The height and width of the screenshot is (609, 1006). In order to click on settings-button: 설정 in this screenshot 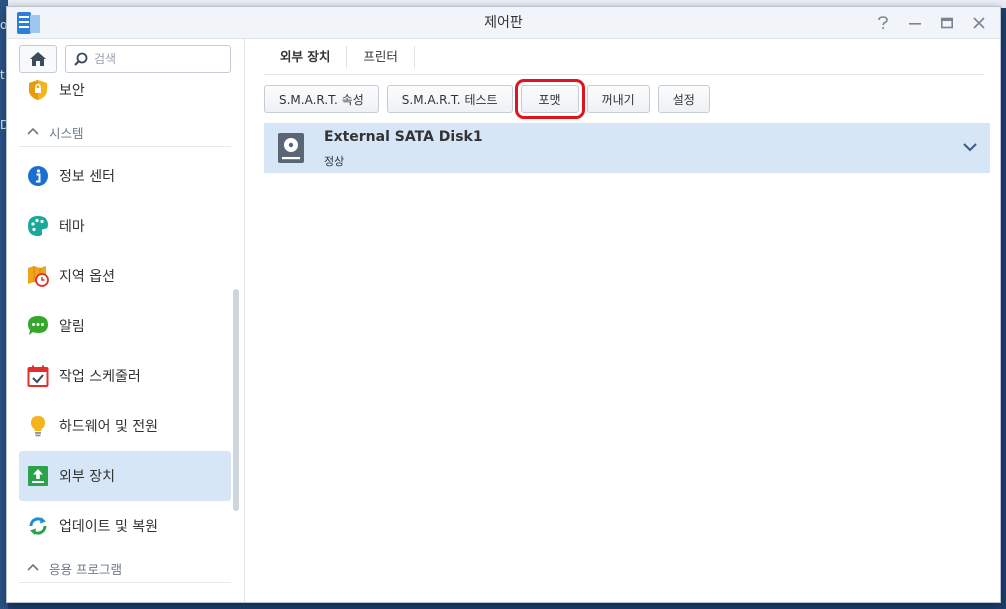, I will do `click(683, 99)`.